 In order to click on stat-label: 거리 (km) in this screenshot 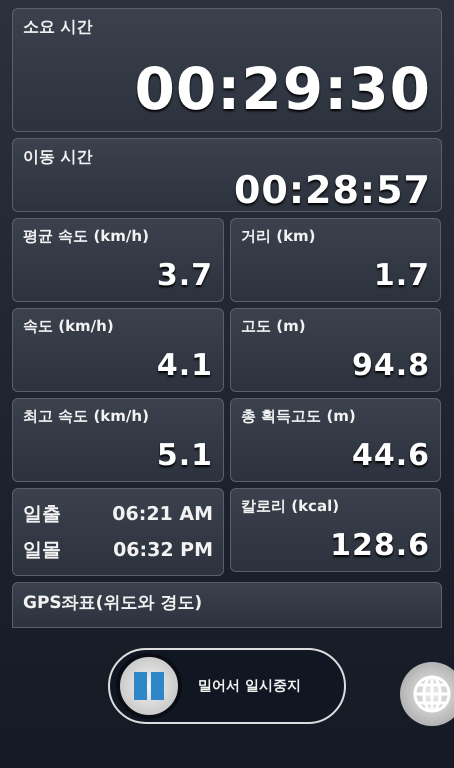, I will do `click(279, 236)`.